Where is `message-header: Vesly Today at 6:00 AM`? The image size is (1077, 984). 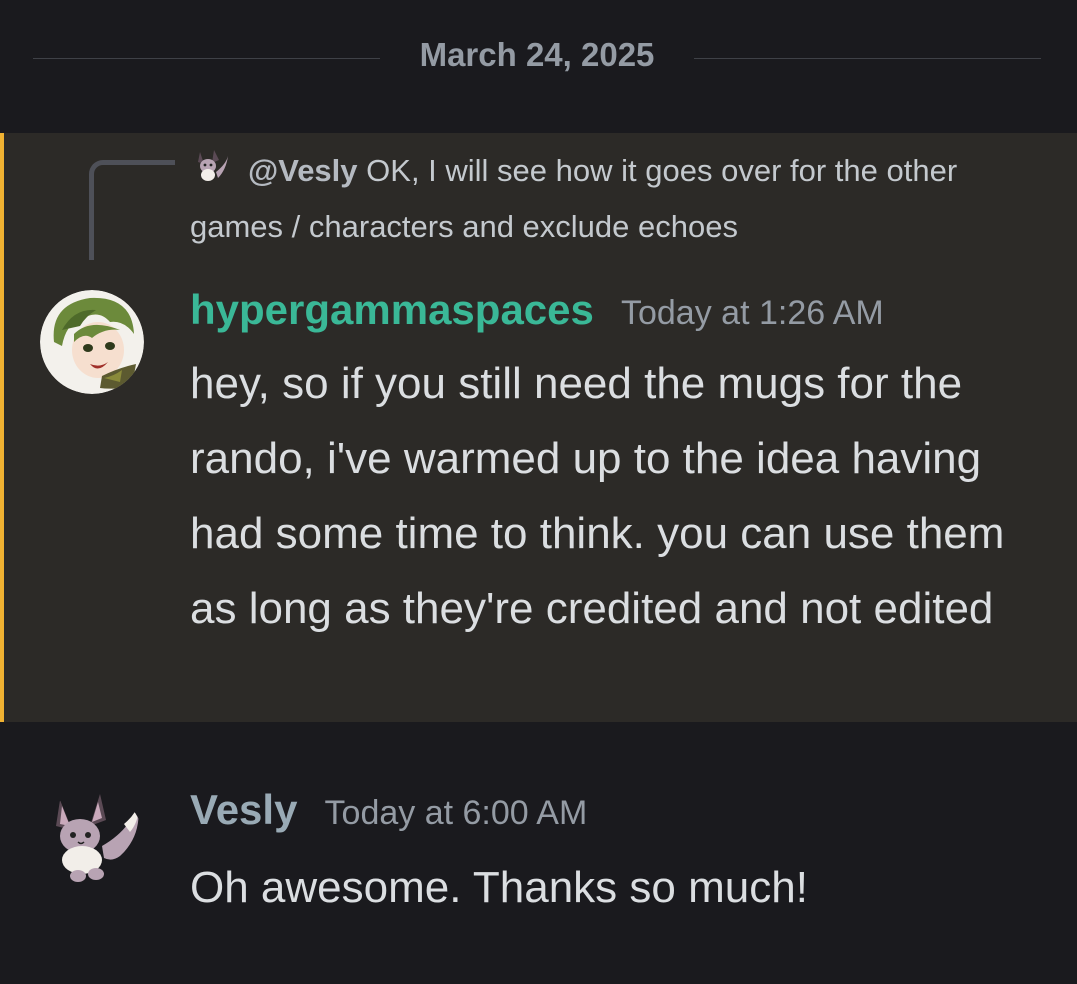
message-header: Vesly Today at 6:00 AM is located at coordinates (388, 810).